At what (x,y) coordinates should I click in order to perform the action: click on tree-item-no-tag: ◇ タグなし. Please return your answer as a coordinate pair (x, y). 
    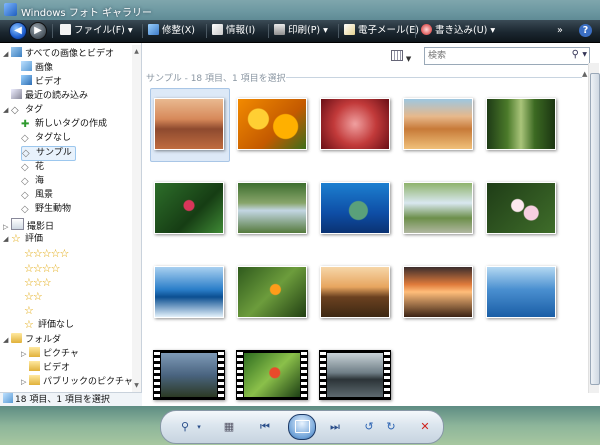
    Looking at the image, I should click on (46, 138).